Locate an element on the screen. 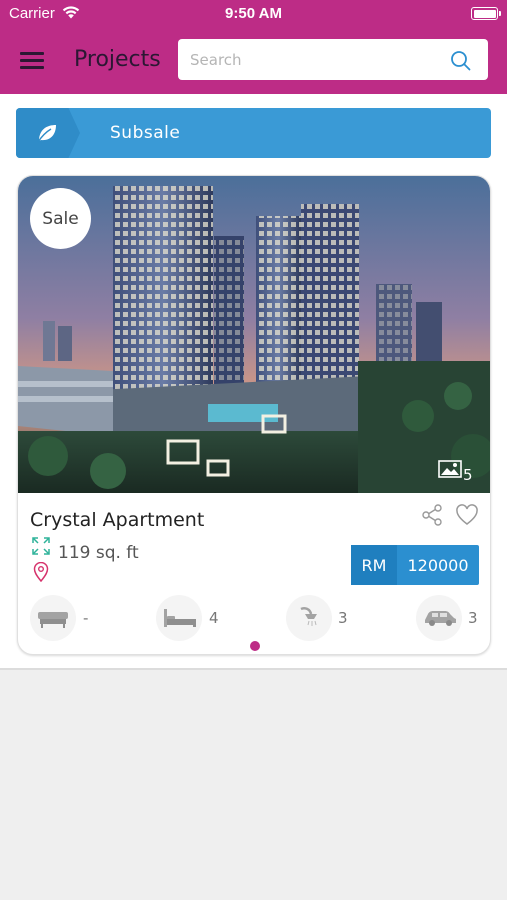 The image size is (507, 900). banner-icon-box is located at coordinates (48, 133).